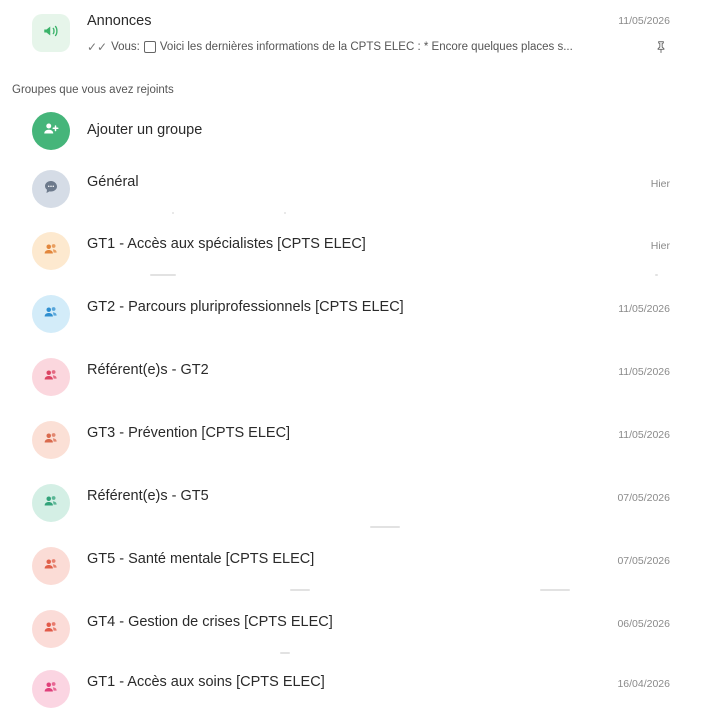 Image resolution: width=706 pixels, height=728 pixels. What do you see at coordinates (353, 386) in the screenshot?
I see `group-row: Référent(e)s - GT2 11/05/2026` at bounding box center [353, 386].